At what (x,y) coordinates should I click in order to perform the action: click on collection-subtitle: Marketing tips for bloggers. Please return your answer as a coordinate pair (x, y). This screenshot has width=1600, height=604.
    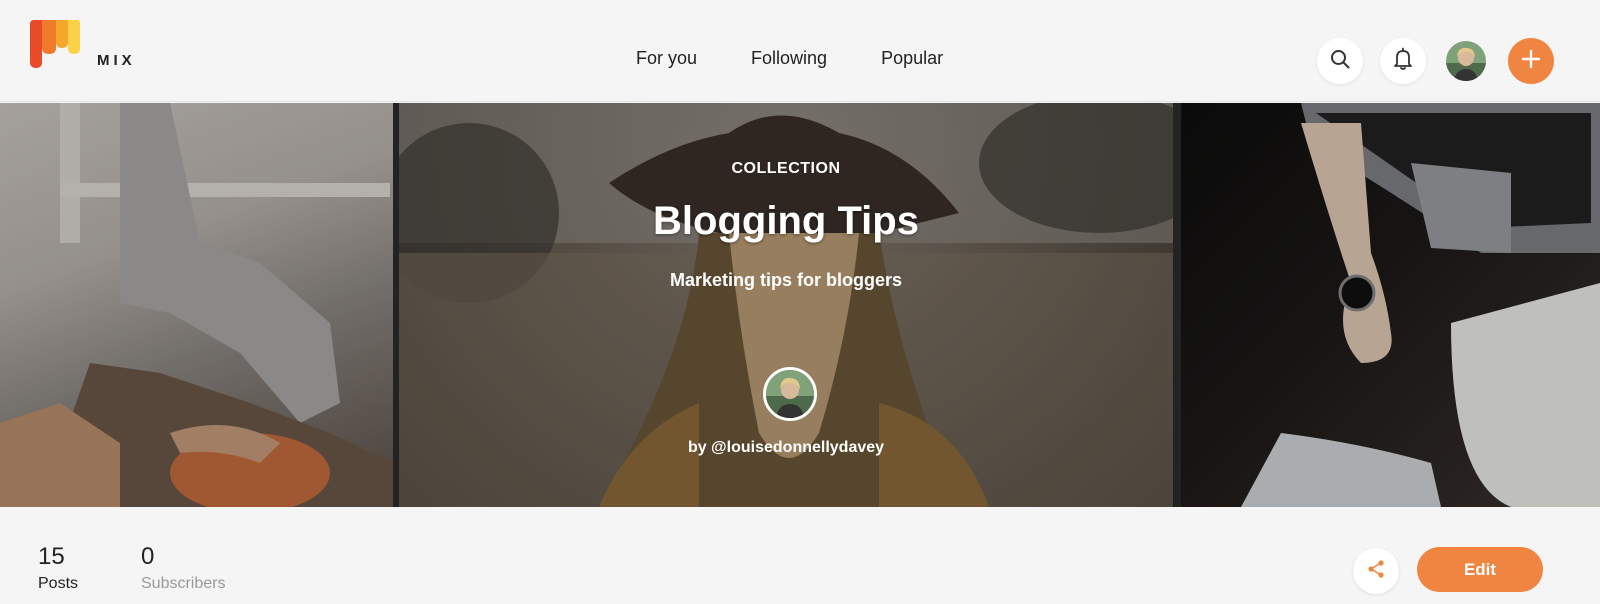
    Looking at the image, I should click on (786, 280).